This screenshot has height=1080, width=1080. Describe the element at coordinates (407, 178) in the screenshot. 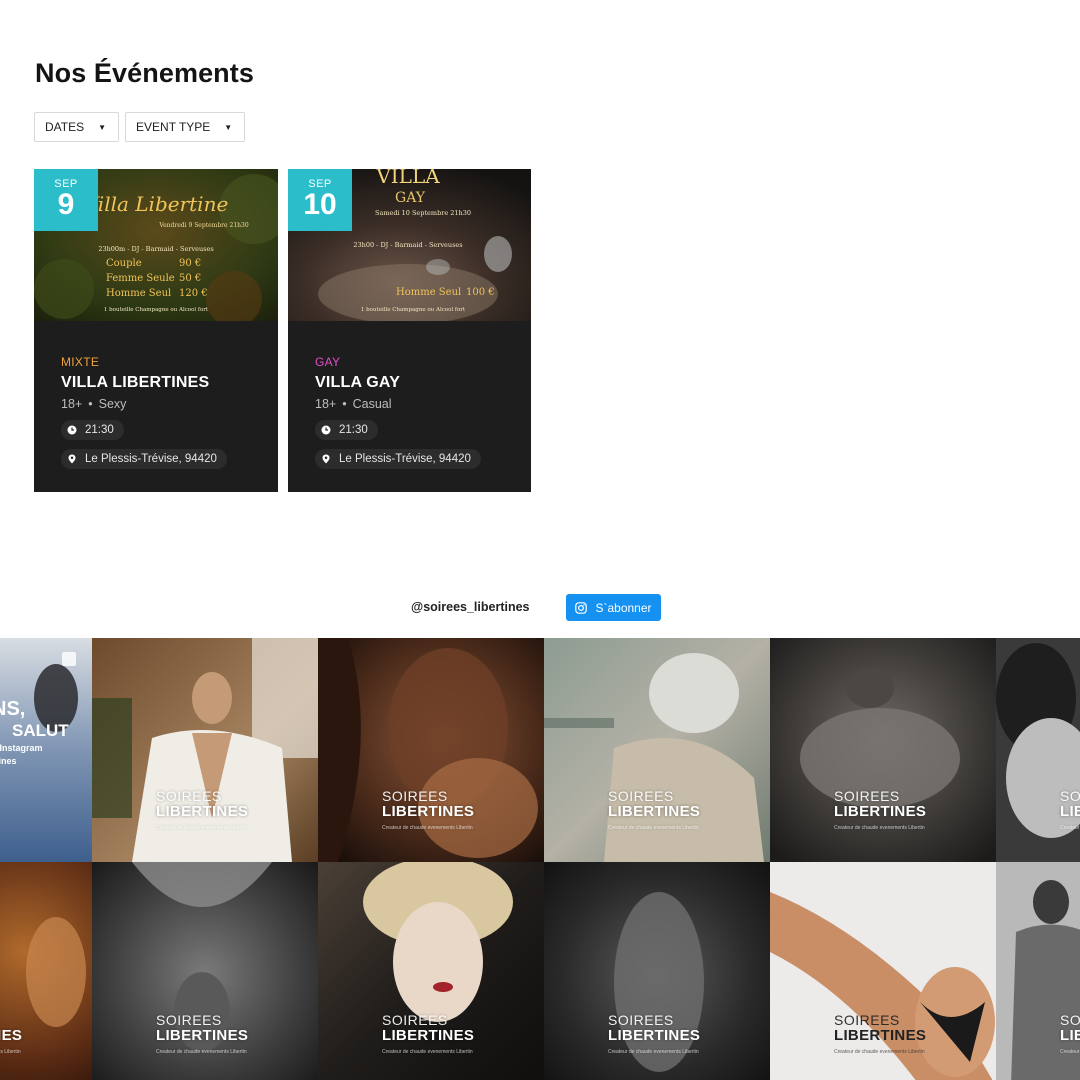

I see `poster-heading: VILLA` at that location.